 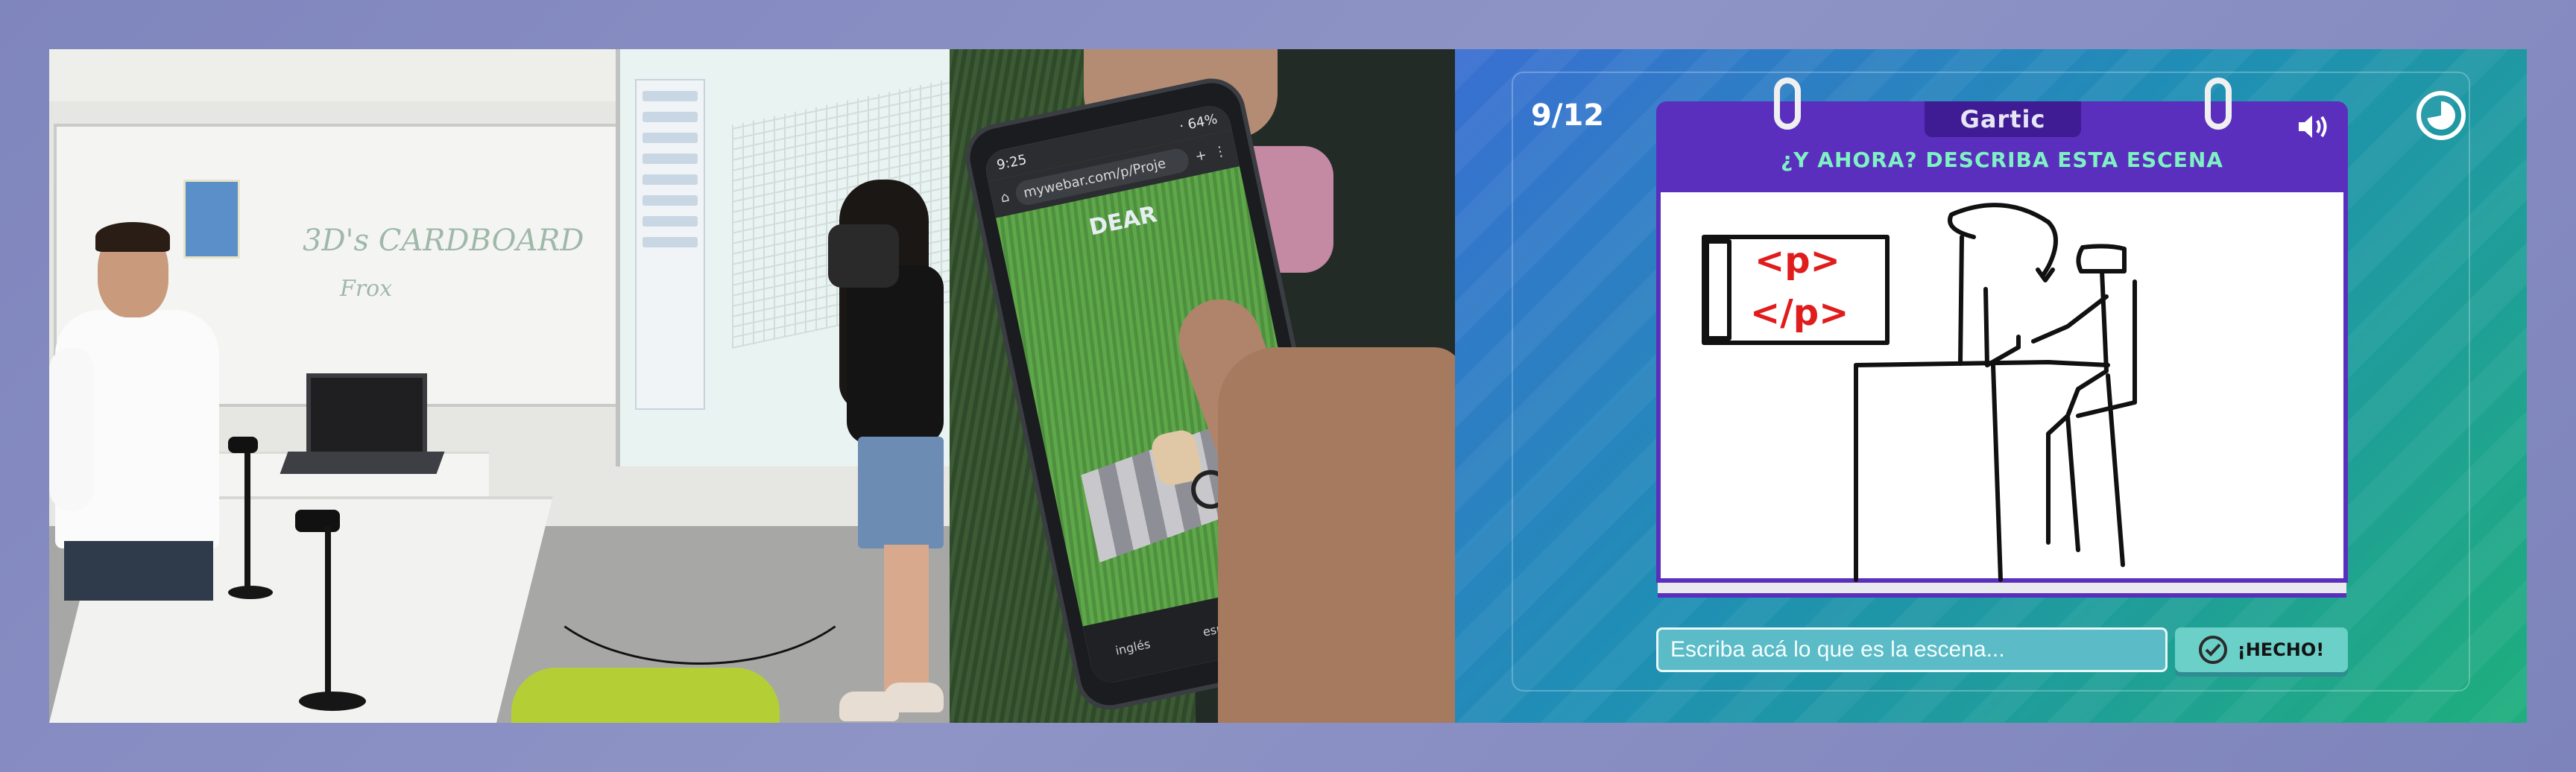 What do you see at coordinates (1133, 646) in the screenshot?
I see `language-option: inglés` at bounding box center [1133, 646].